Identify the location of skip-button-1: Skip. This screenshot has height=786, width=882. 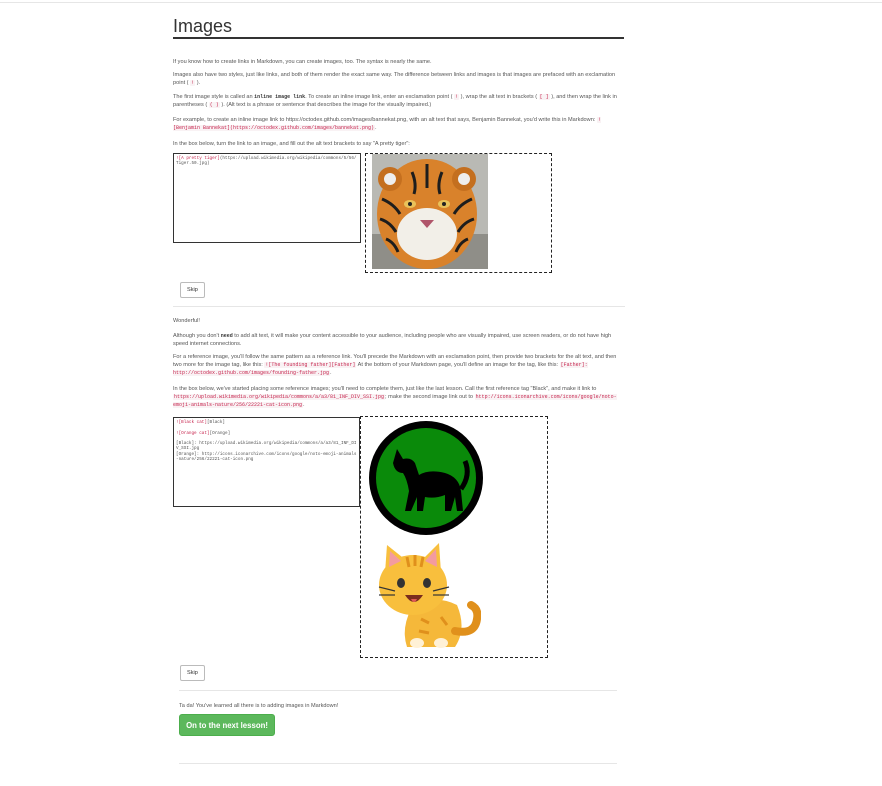
(192, 290).